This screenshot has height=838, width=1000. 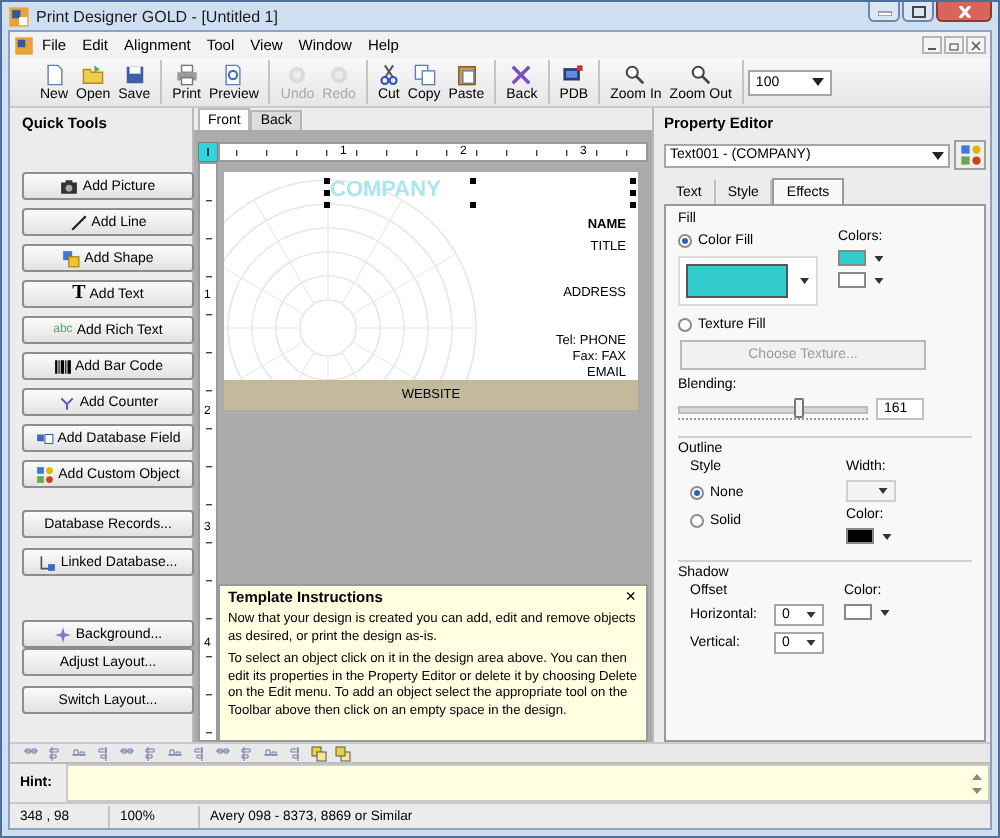 I want to click on document-icon, so click(x=24, y=45).